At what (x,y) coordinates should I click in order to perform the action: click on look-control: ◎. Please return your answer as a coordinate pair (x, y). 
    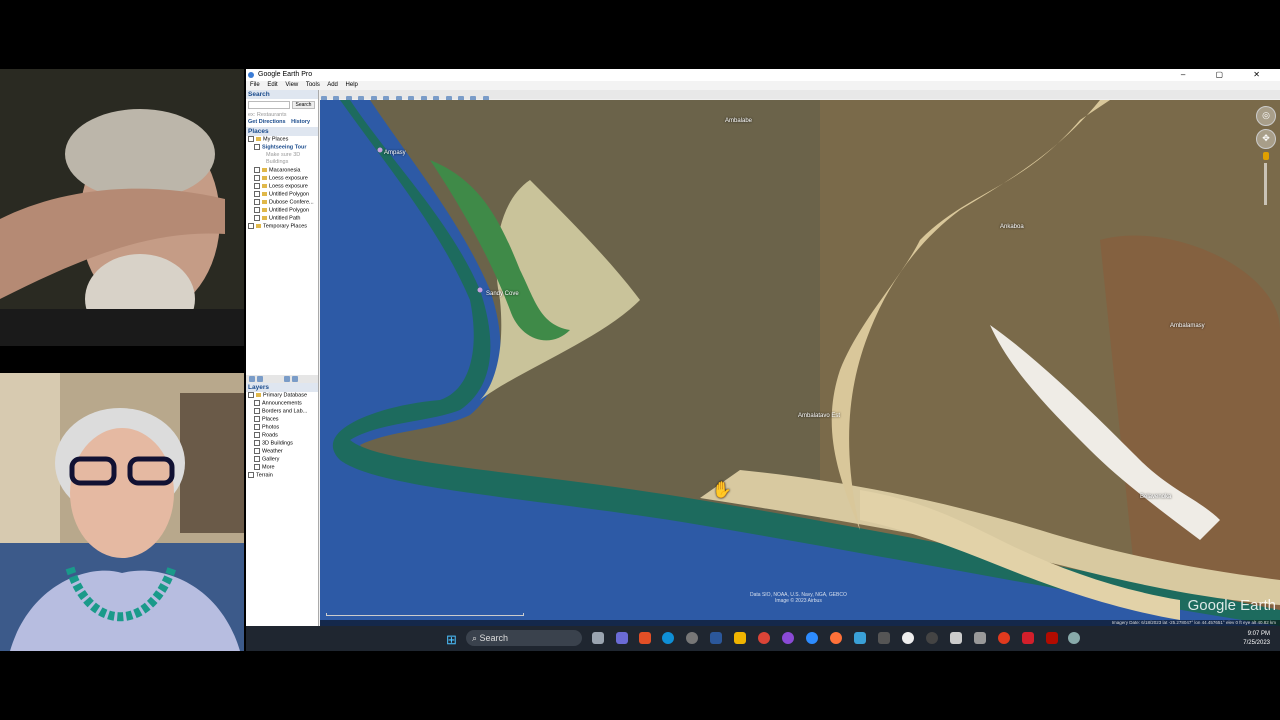
    Looking at the image, I should click on (1266, 116).